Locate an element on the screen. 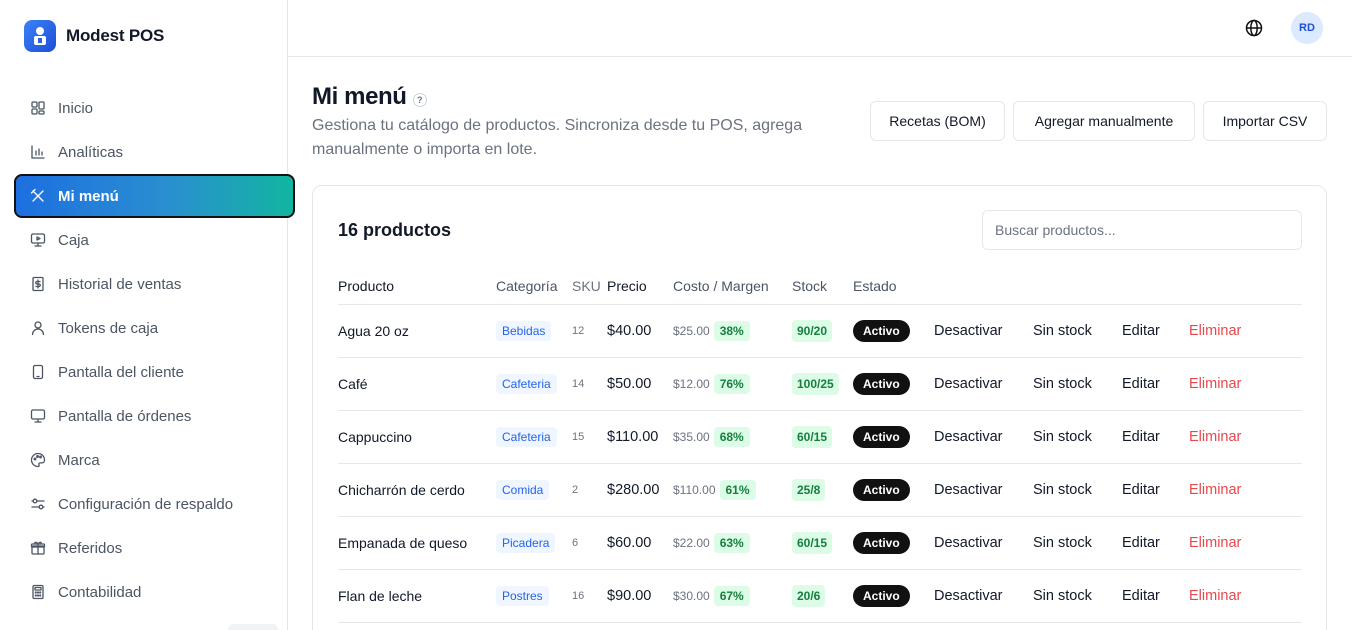 Image resolution: width=1352 pixels, height=630 pixels. tablet-icon is located at coordinates (38, 372).